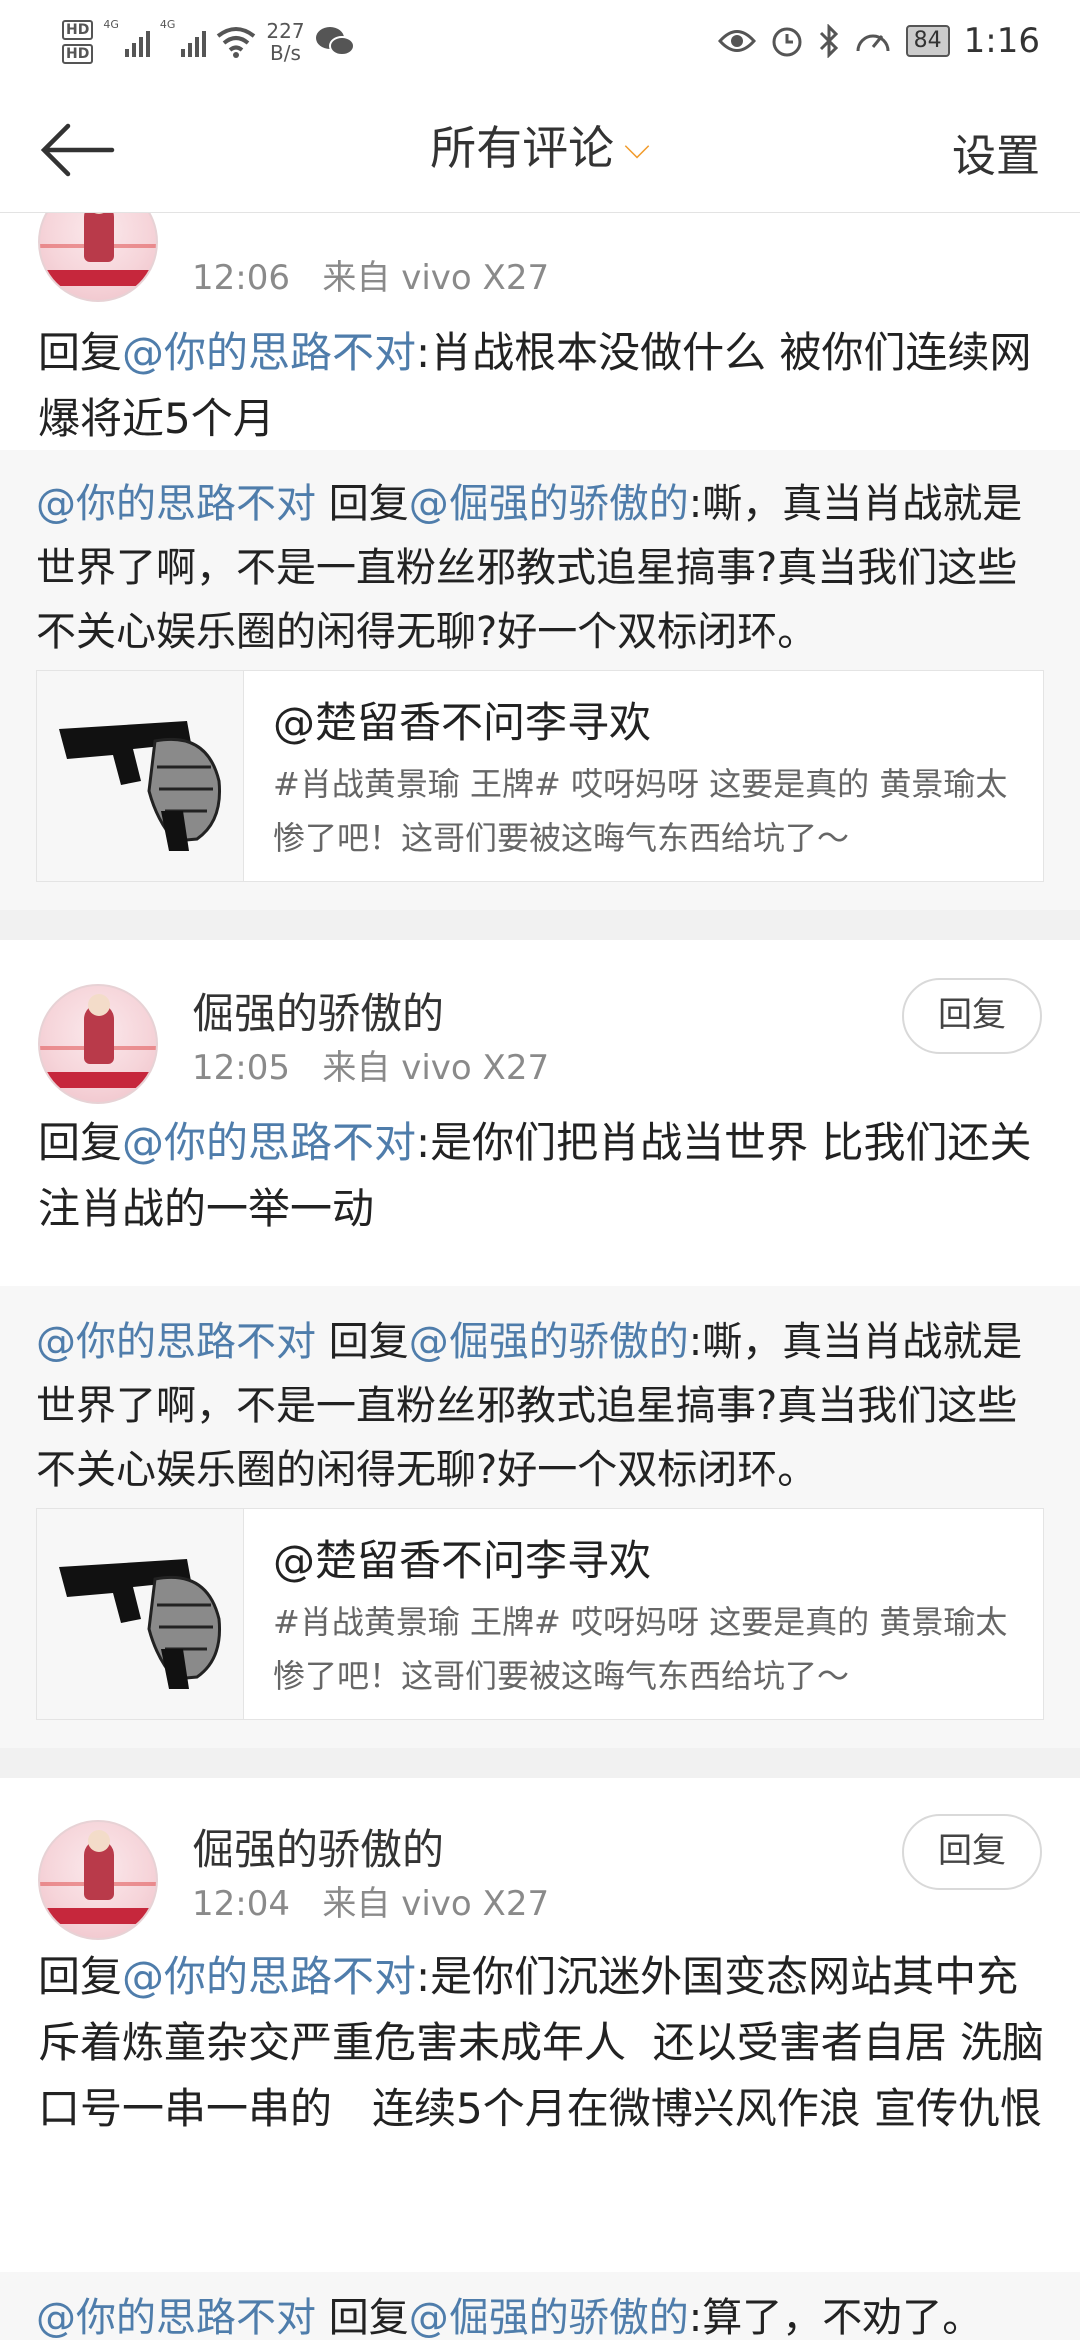 The image size is (1080, 2340). Describe the element at coordinates (241, 278) in the screenshot. I see `comment-time: 12:06` at that location.